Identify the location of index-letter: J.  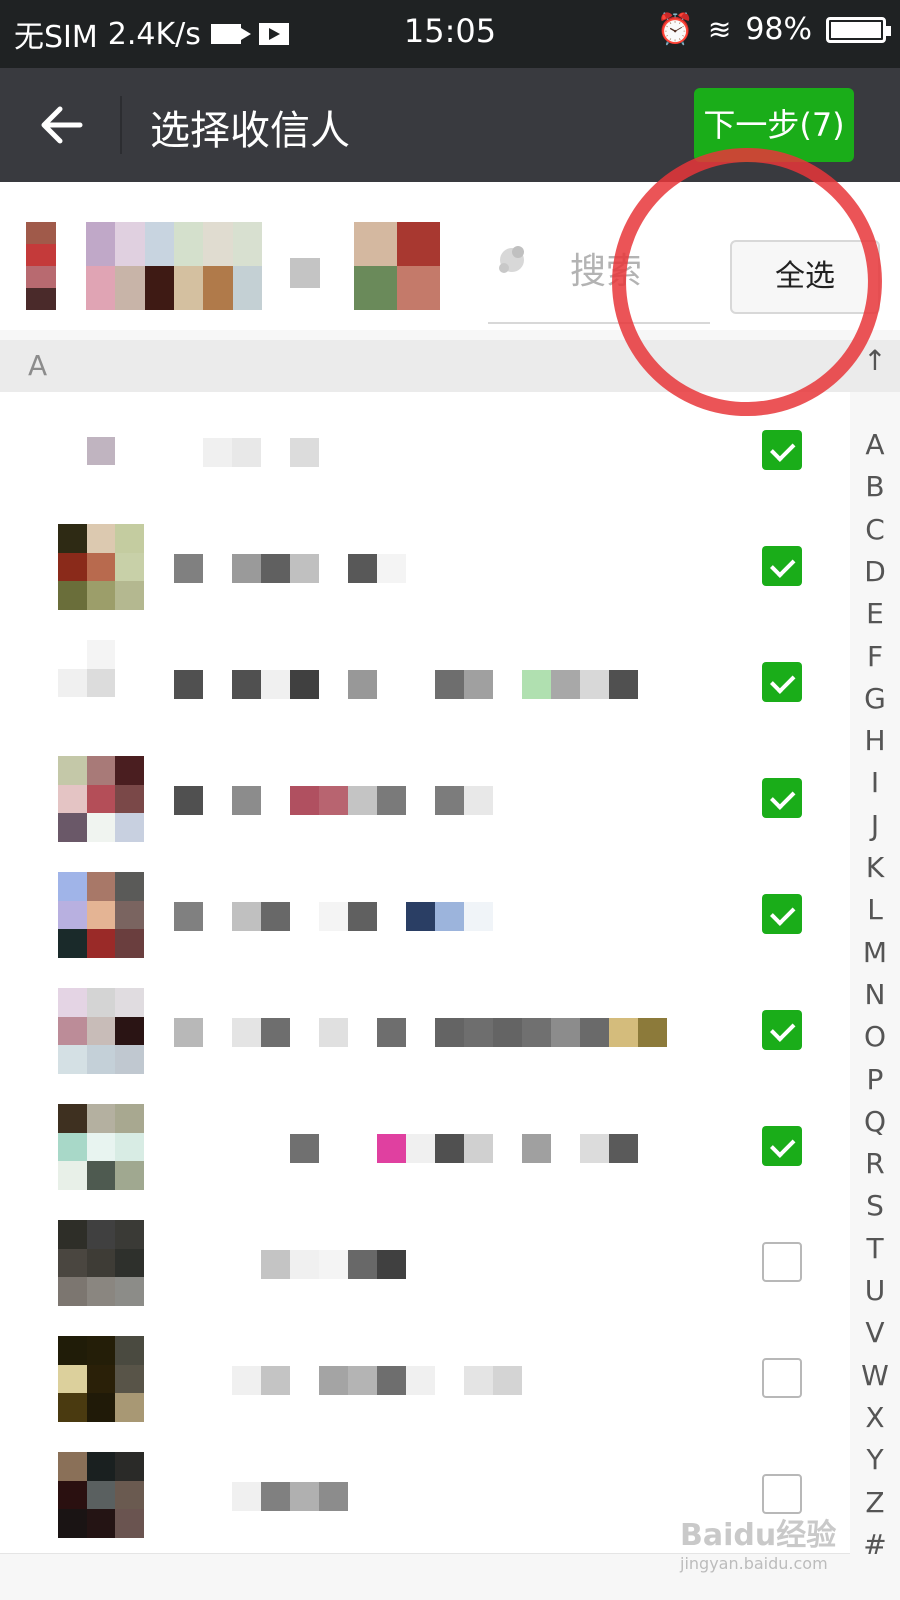
(875, 826).